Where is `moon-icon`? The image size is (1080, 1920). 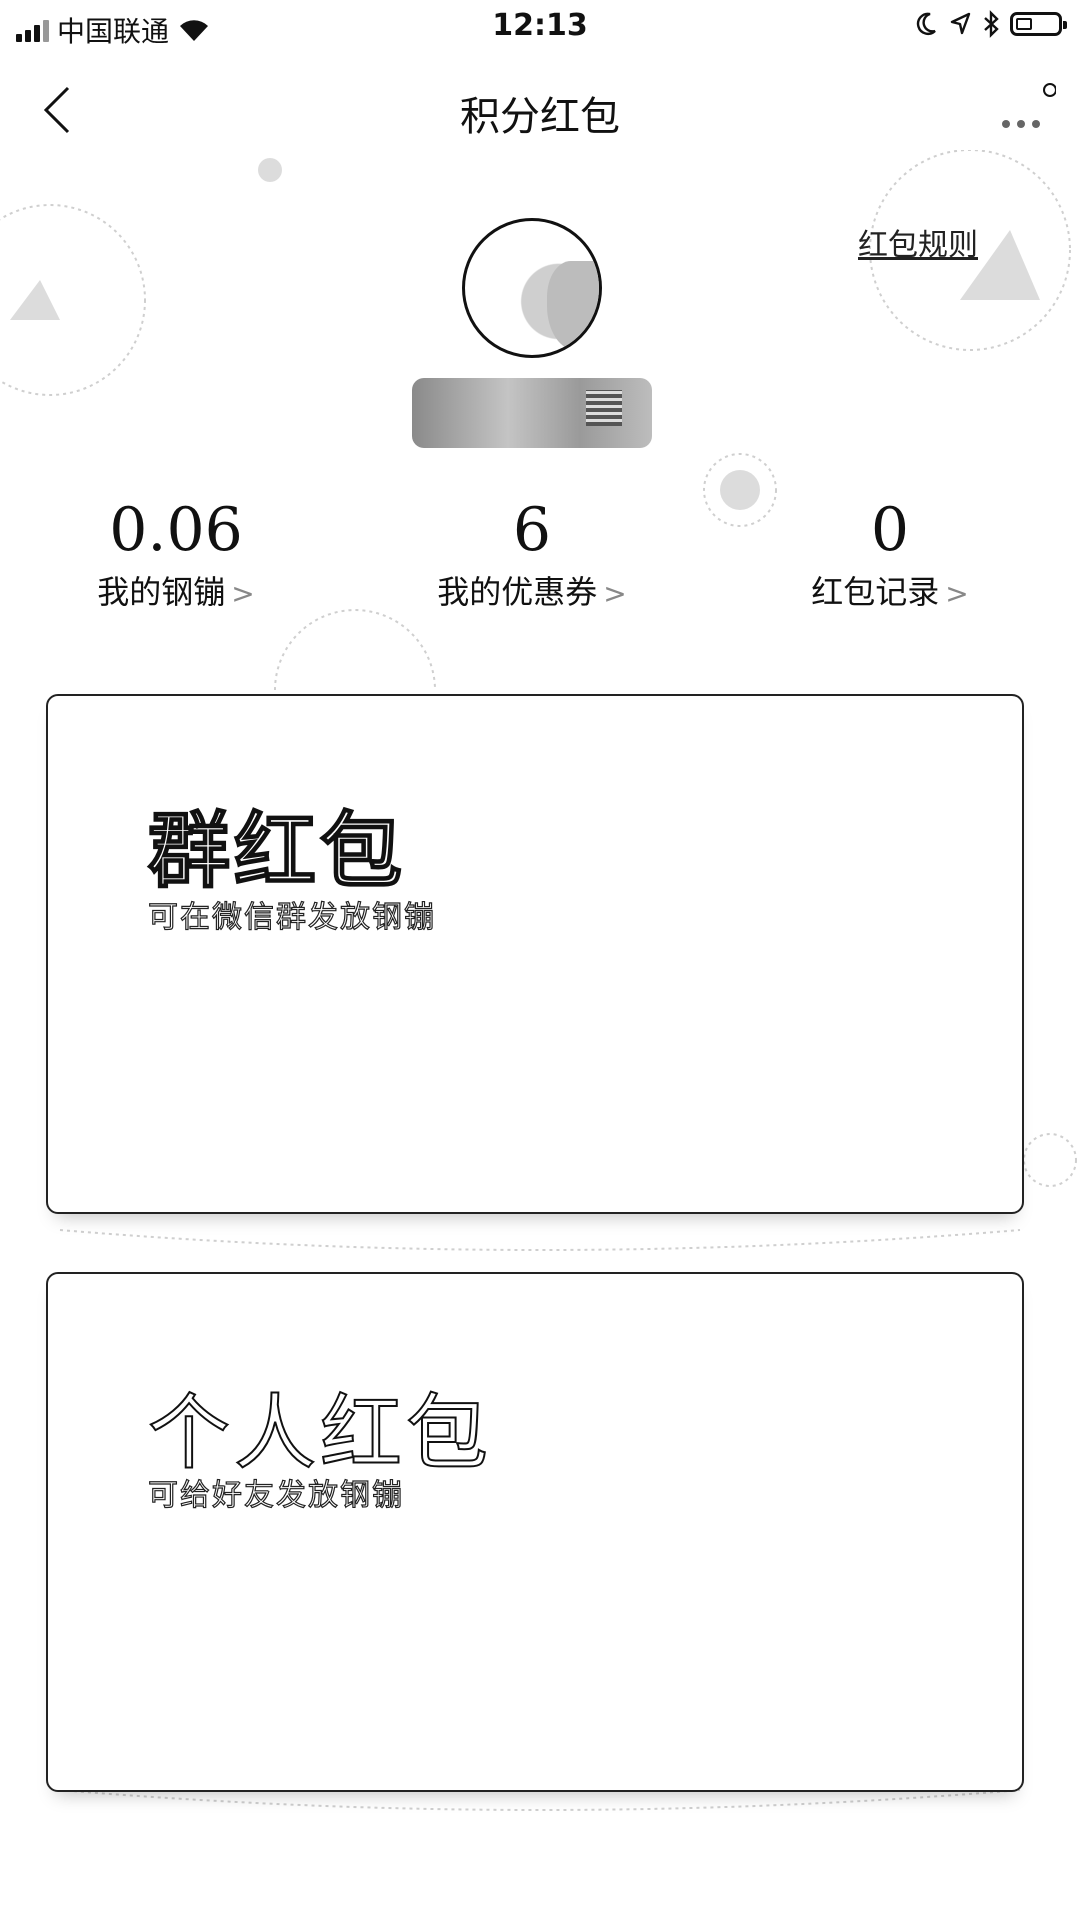
moon-icon is located at coordinates (926, 23).